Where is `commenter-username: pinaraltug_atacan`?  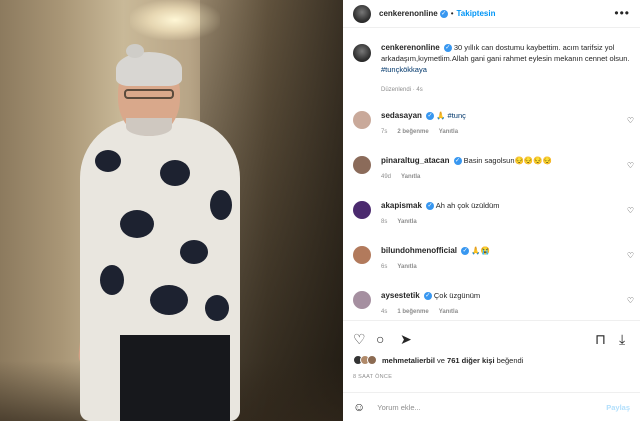
commenter-username: pinaraltug_atacan is located at coordinates (415, 160).